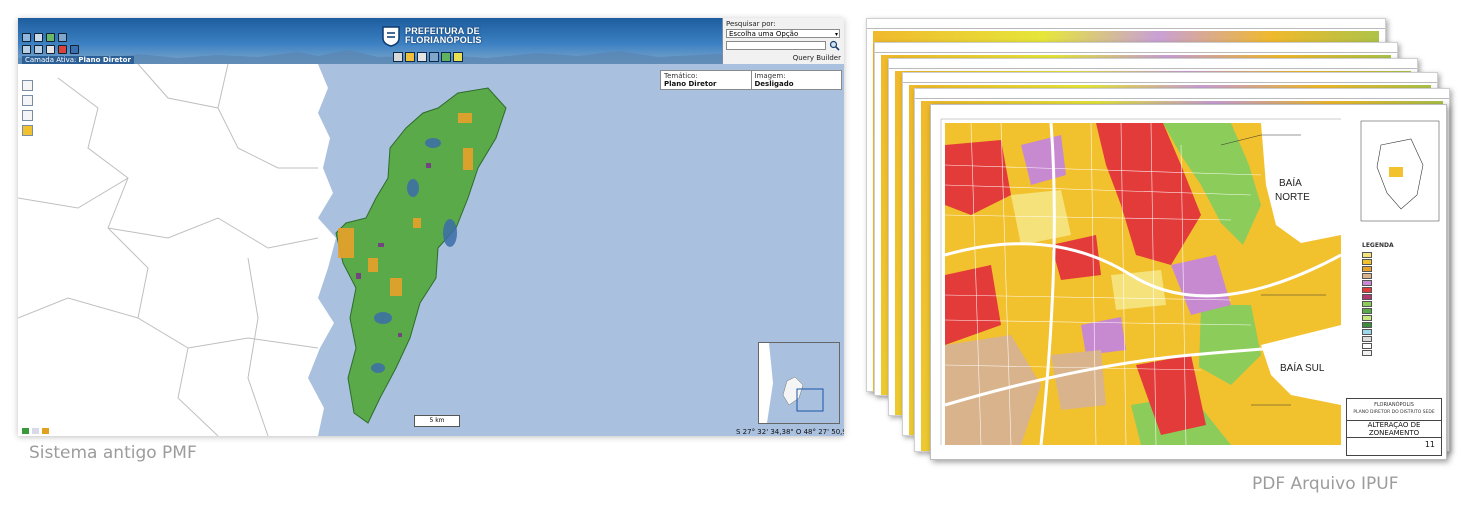  What do you see at coordinates (428, 57) in the screenshot?
I see `theme-toolbar` at bounding box center [428, 57].